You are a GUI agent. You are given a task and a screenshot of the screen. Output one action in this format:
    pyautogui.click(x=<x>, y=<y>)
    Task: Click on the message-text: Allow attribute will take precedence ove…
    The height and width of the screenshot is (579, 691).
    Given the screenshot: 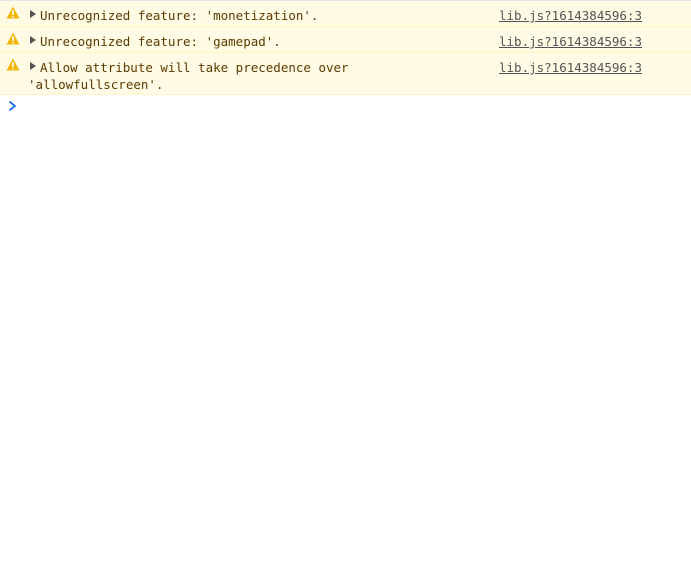 What is the action you would take?
    pyautogui.click(x=194, y=67)
    